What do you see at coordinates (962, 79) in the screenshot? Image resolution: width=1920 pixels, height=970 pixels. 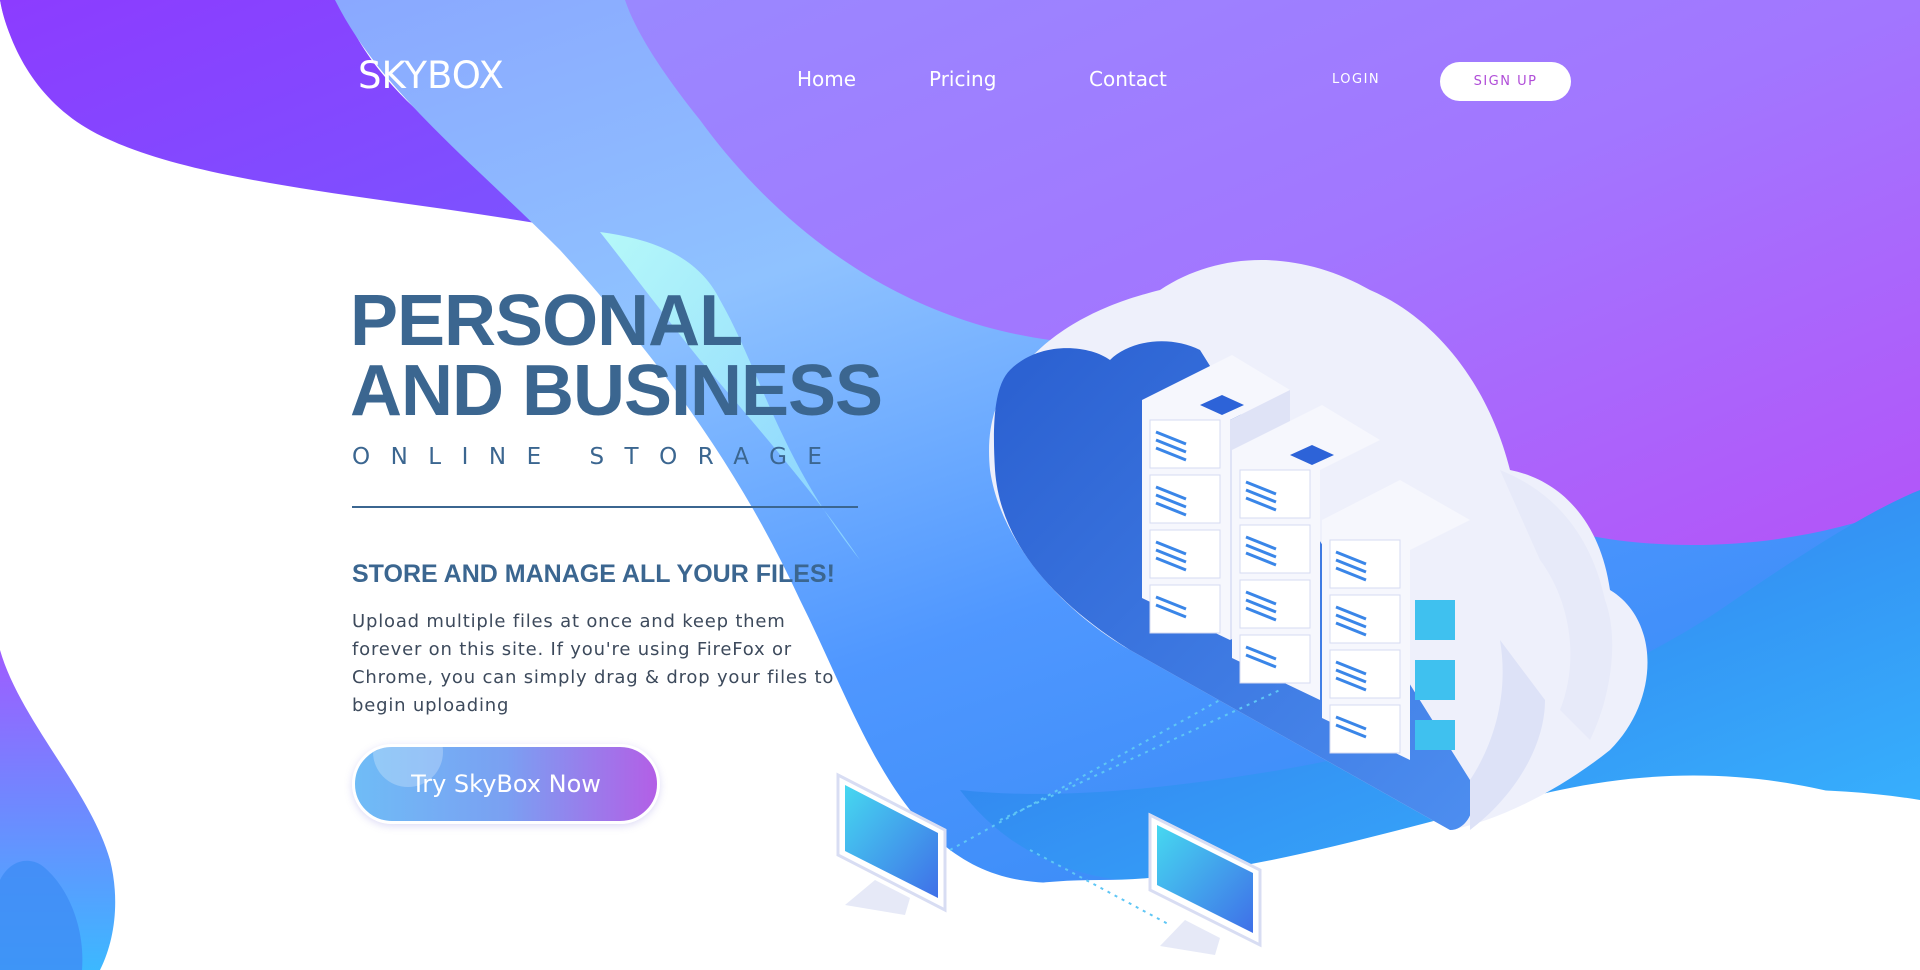 I see `nav-link-pricing: Pricing` at bounding box center [962, 79].